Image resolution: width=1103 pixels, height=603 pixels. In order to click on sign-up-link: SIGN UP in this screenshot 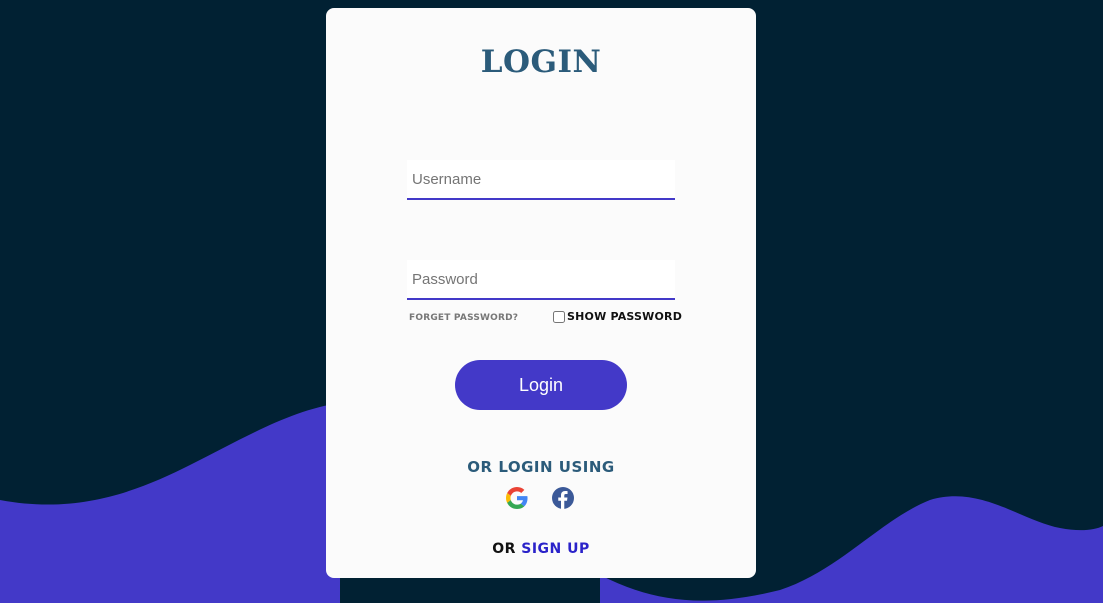, I will do `click(555, 549)`.